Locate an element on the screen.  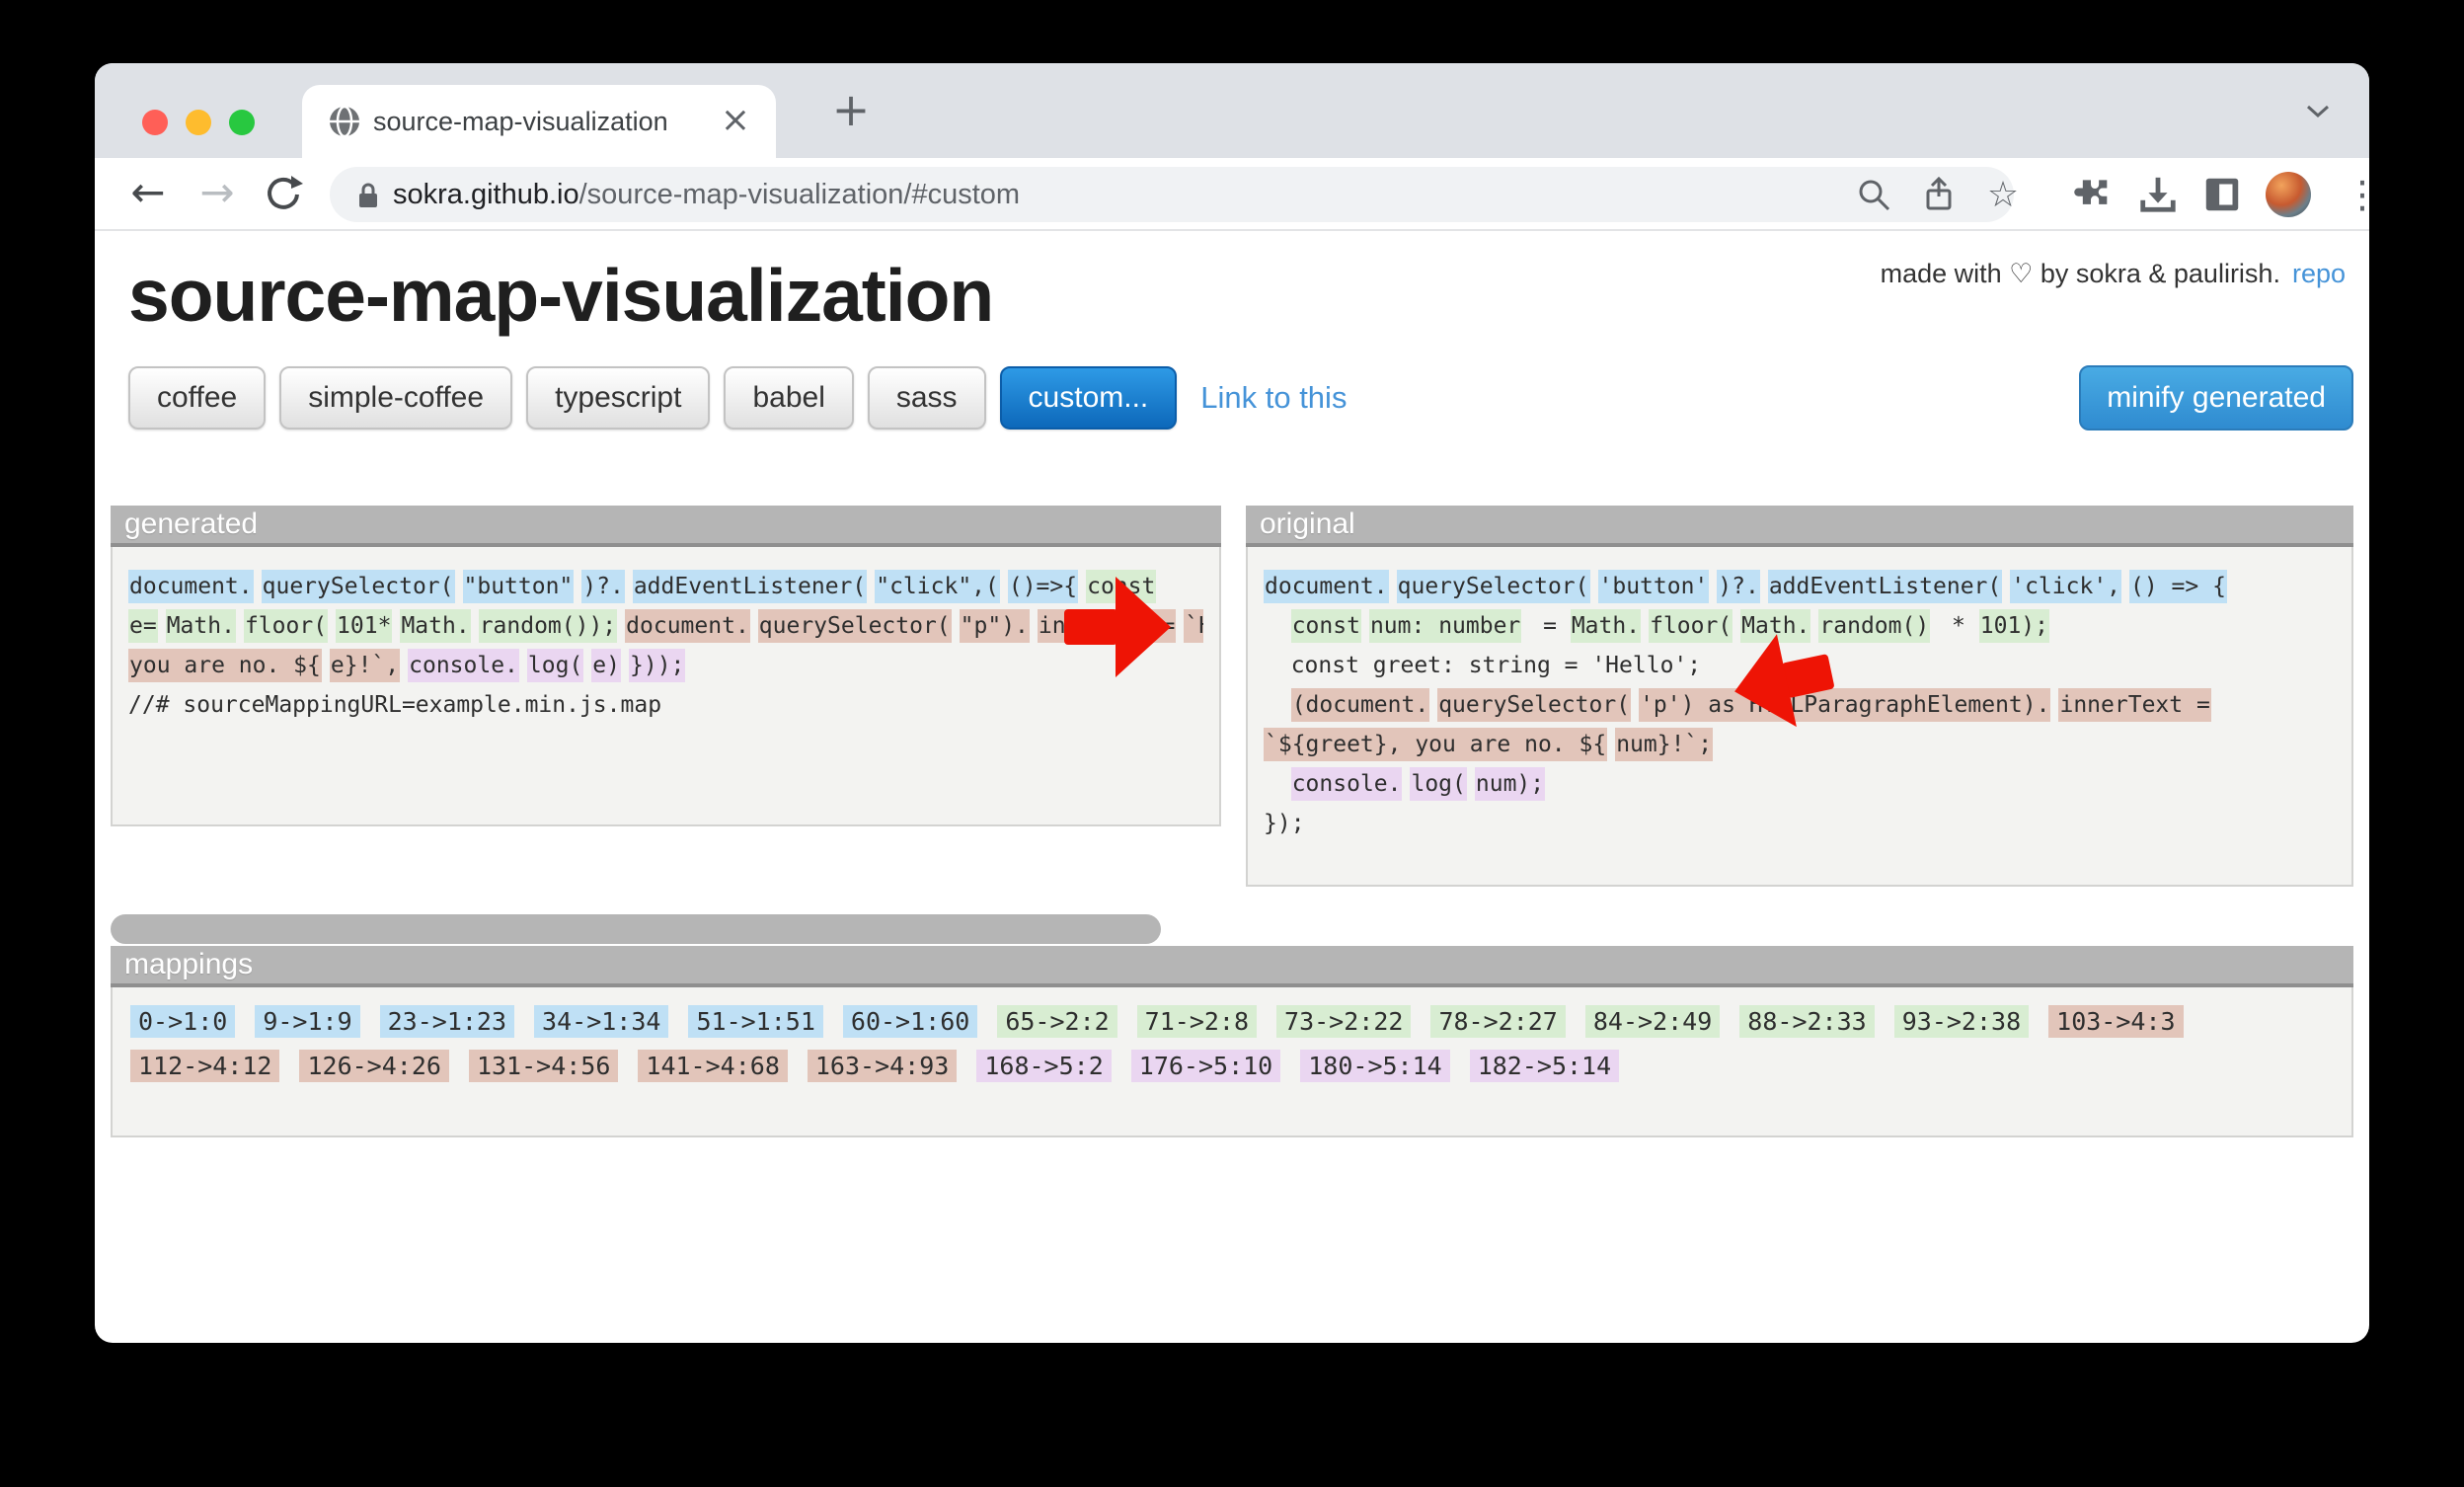
zoom-window-button is located at coordinates (242, 123).